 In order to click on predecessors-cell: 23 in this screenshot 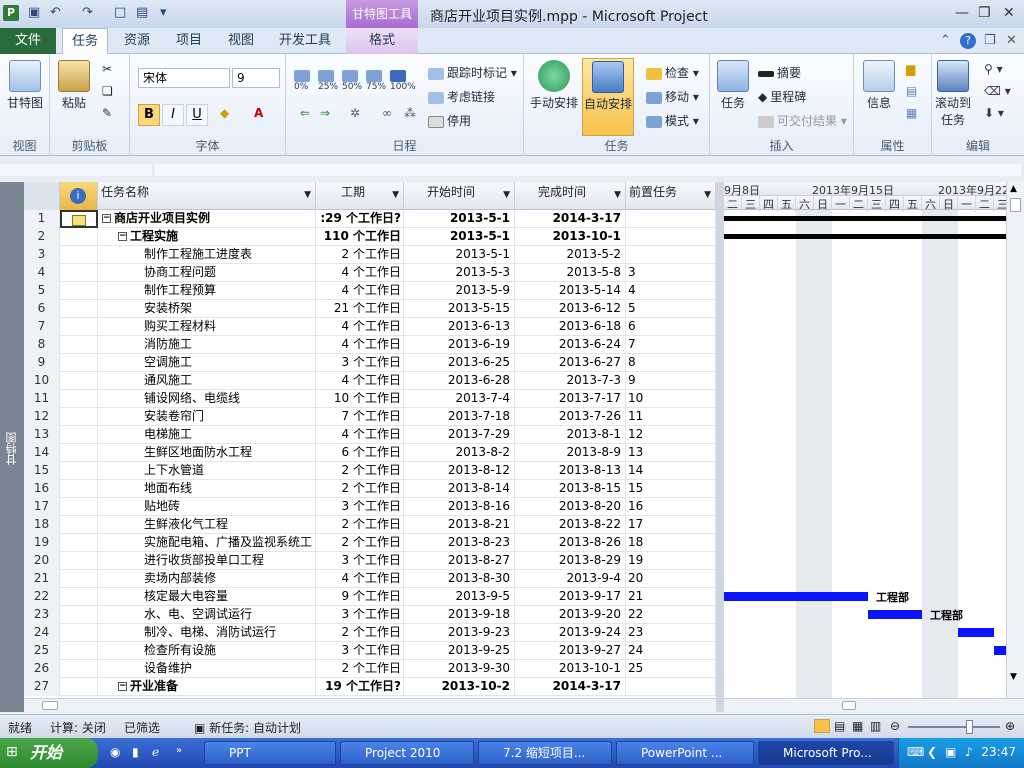, I will do `click(671, 633)`.